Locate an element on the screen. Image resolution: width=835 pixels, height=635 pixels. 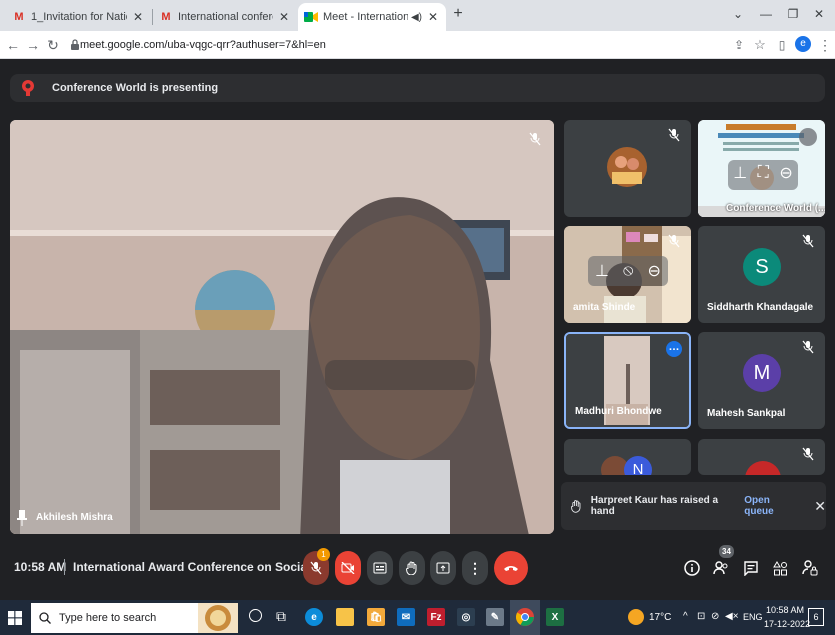
clock-date: 17-12-2022 is located at coordinates (787, 624).